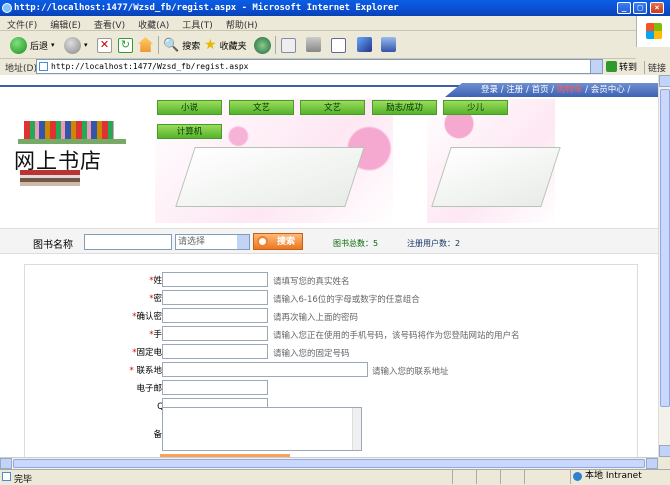 The width and height of the screenshot is (670, 485). I want to click on nav-home: 首页, so click(540, 90).